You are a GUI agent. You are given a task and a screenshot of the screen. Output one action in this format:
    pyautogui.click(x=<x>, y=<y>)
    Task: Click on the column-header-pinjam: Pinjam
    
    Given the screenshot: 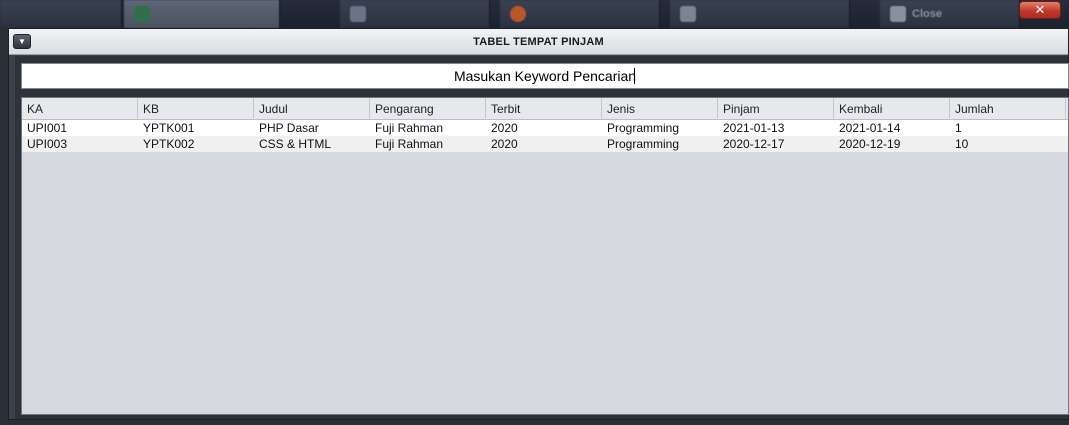 What is the action you would take?
    pyautogui.click(x=776, y=109)
    